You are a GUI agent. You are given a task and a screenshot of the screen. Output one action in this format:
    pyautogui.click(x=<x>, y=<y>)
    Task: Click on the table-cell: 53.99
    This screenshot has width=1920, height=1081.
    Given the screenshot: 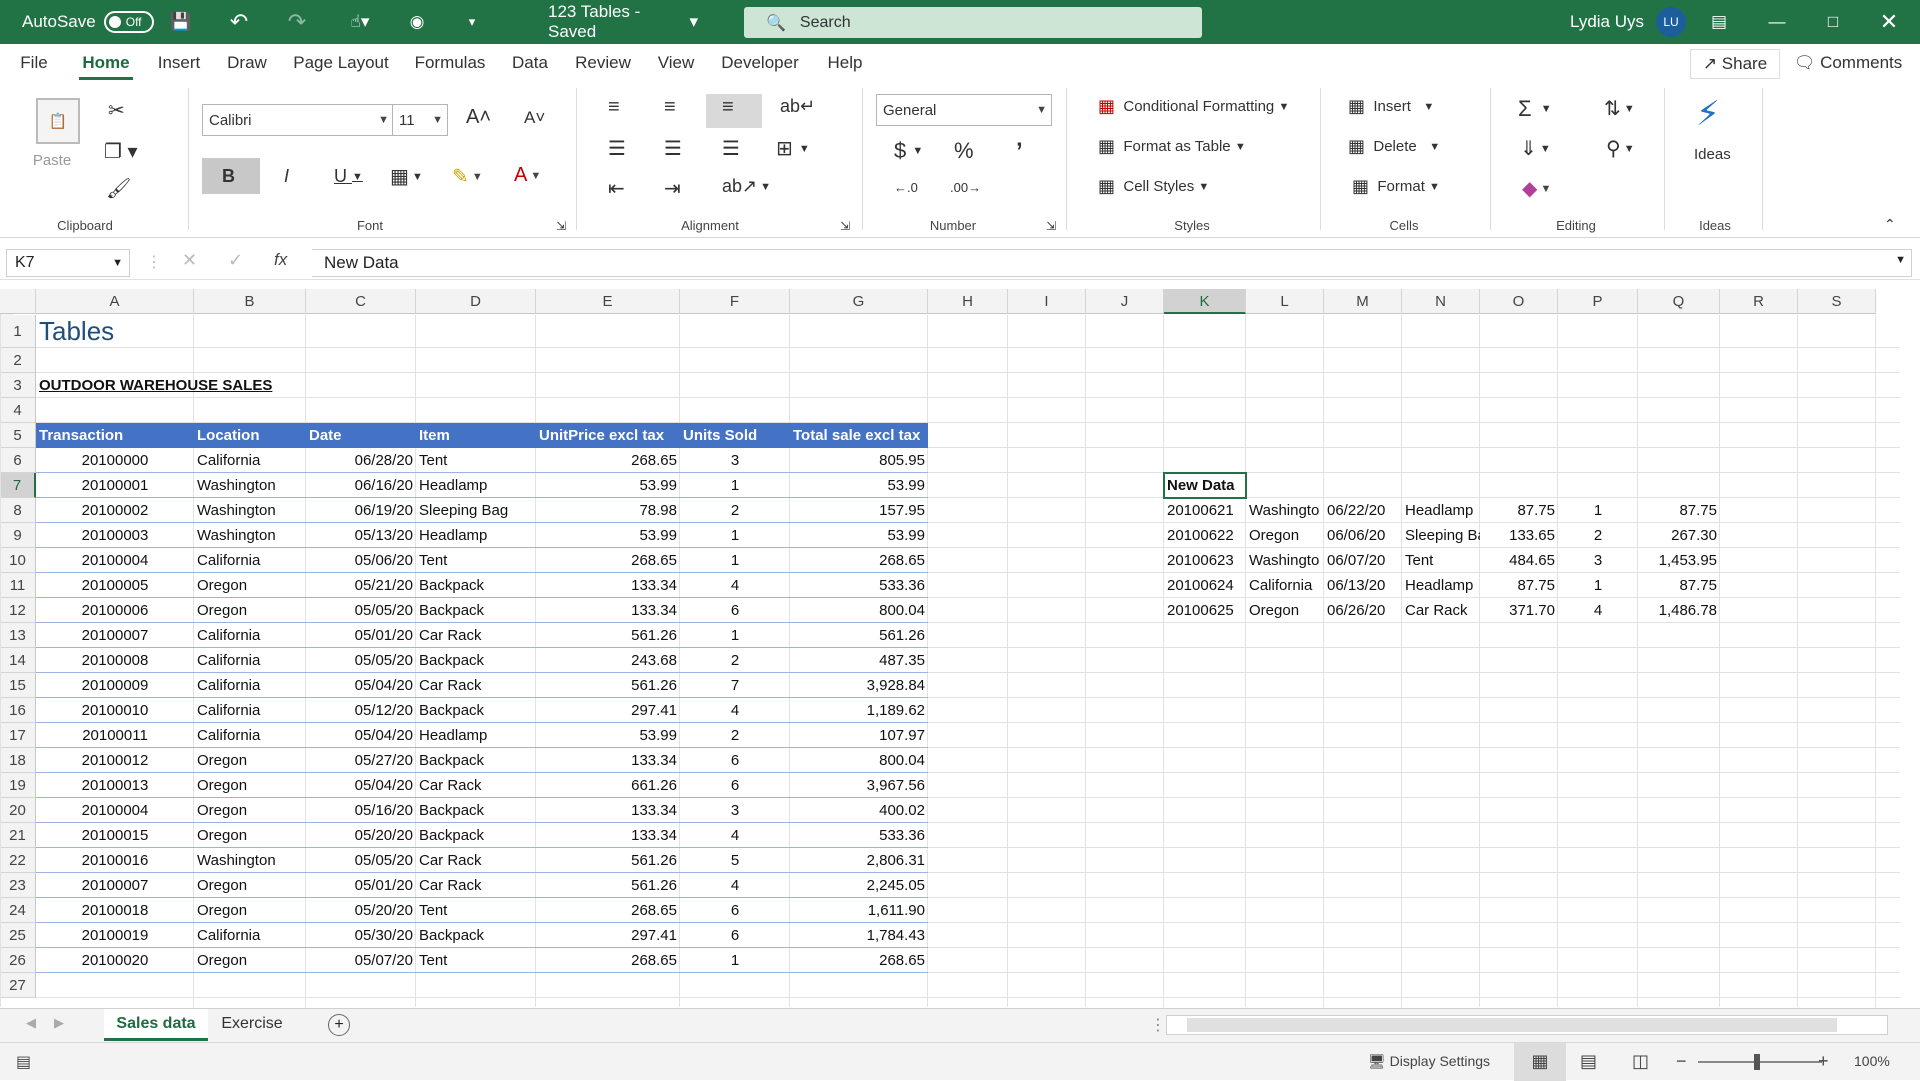 What is the action you would take?
    pyautogui.click(x=608, y=535)
    